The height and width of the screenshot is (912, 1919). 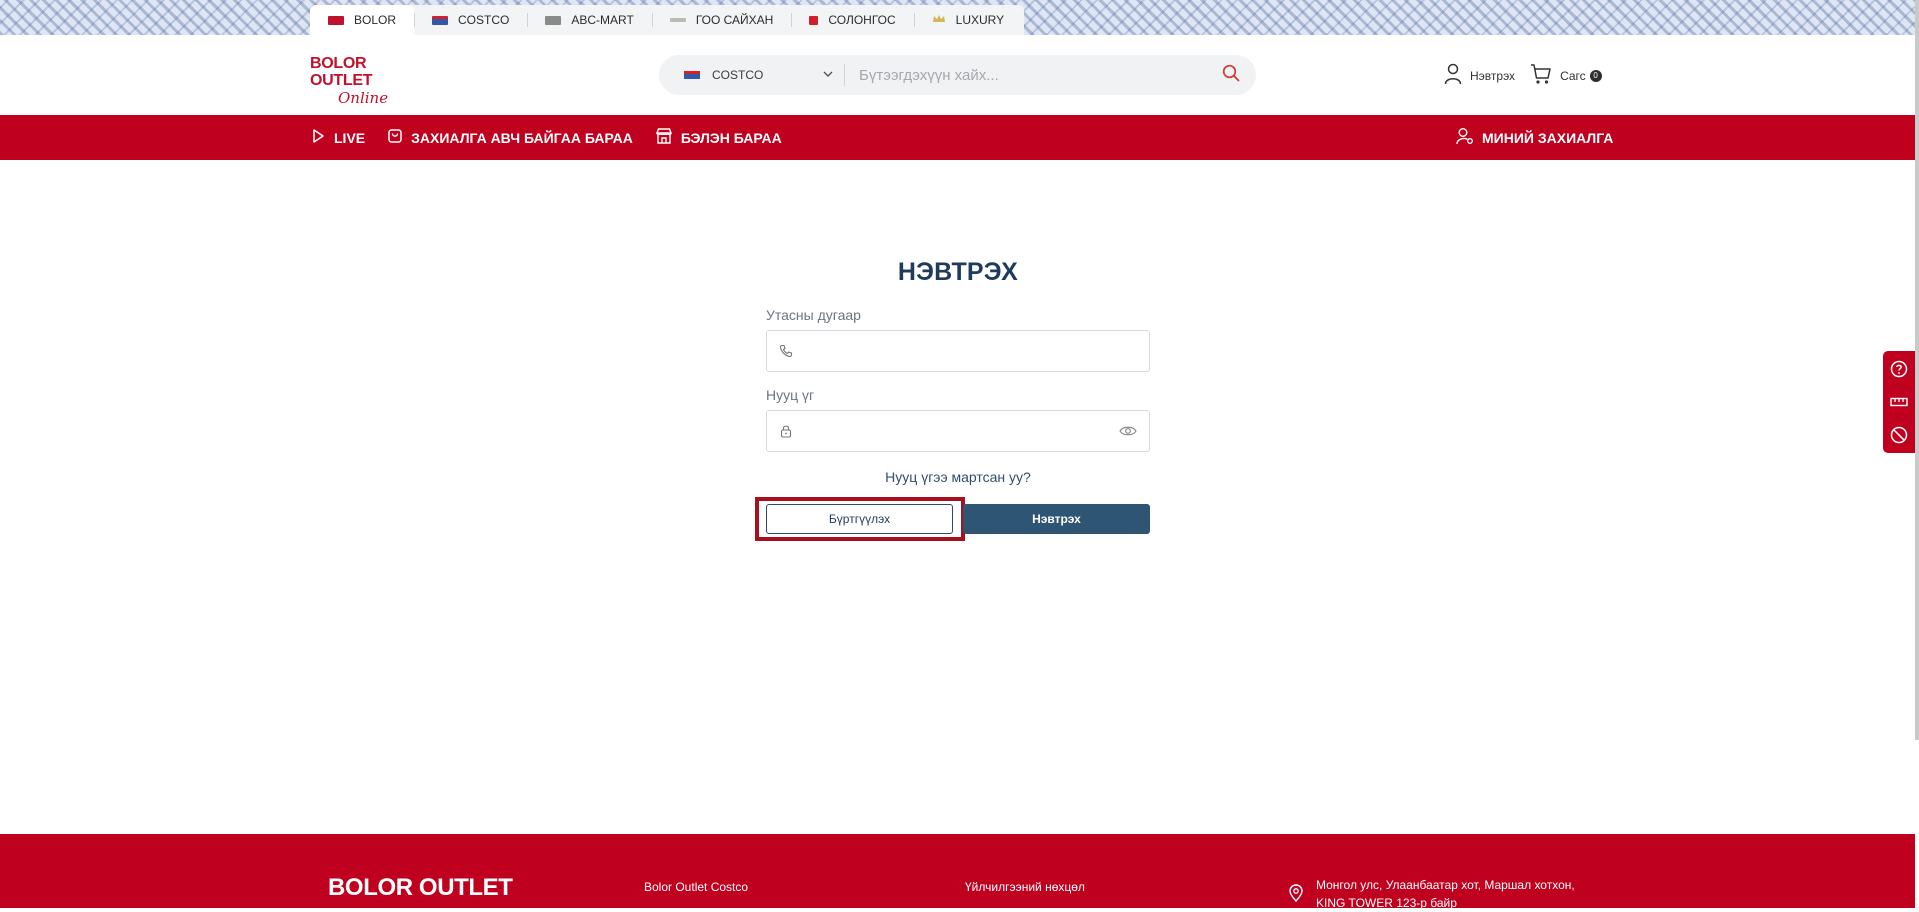 I want to click on register-button: Бүртгүүлэх, so click(x=859, y=519).